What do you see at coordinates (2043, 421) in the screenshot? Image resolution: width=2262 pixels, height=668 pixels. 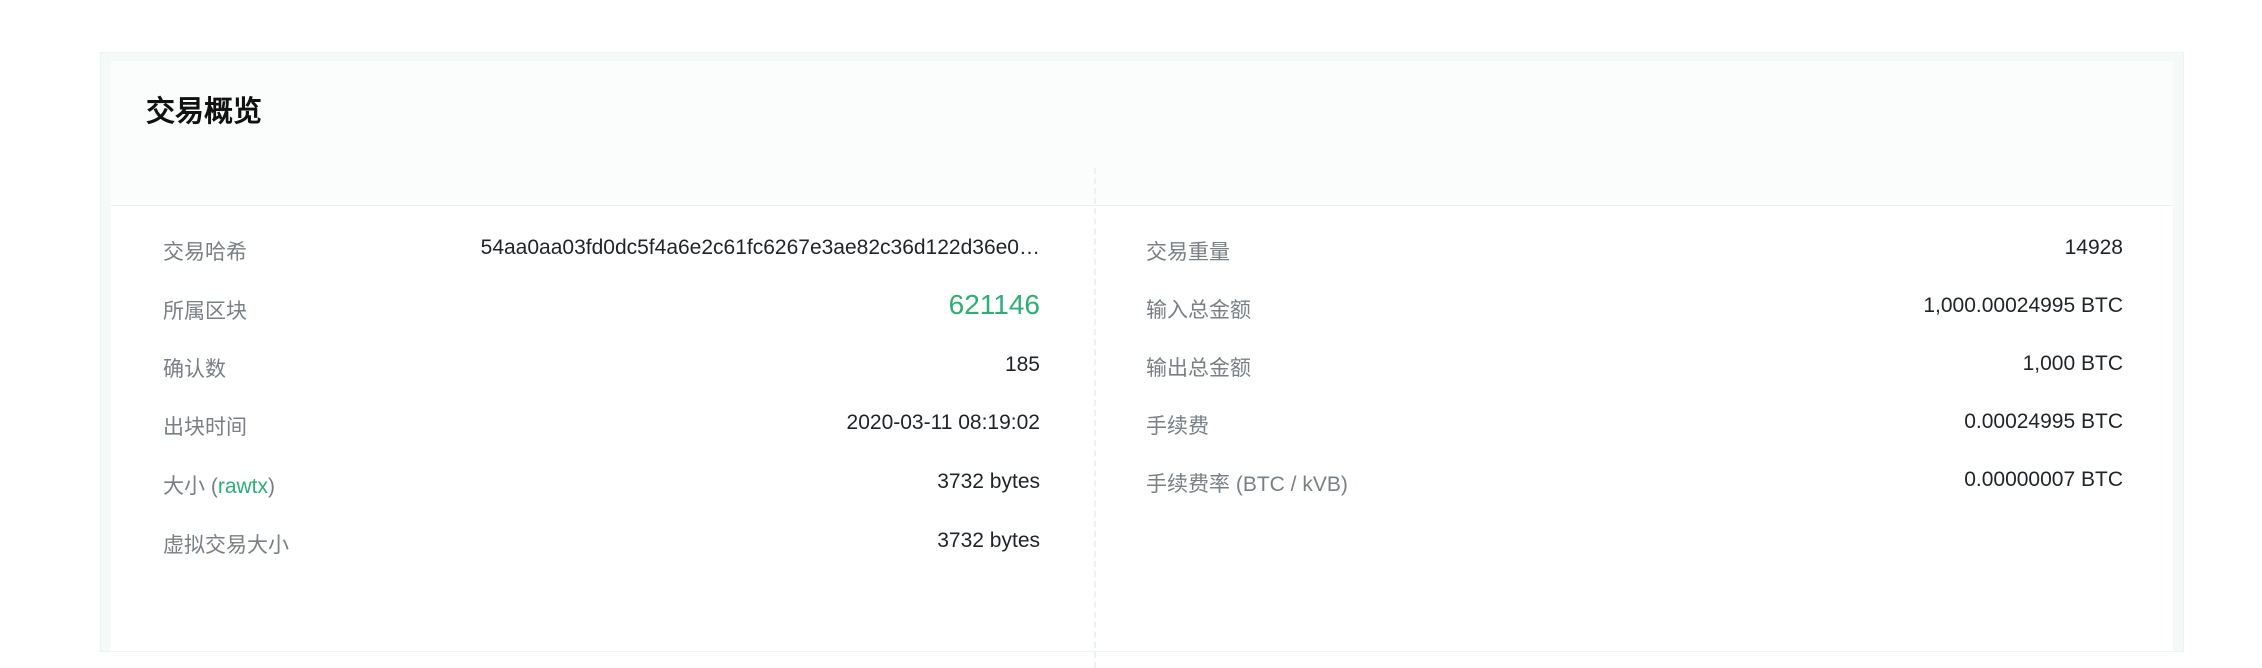 I see `fee-value: 0.00024995 BTC` at bounding box center [2043, 421].